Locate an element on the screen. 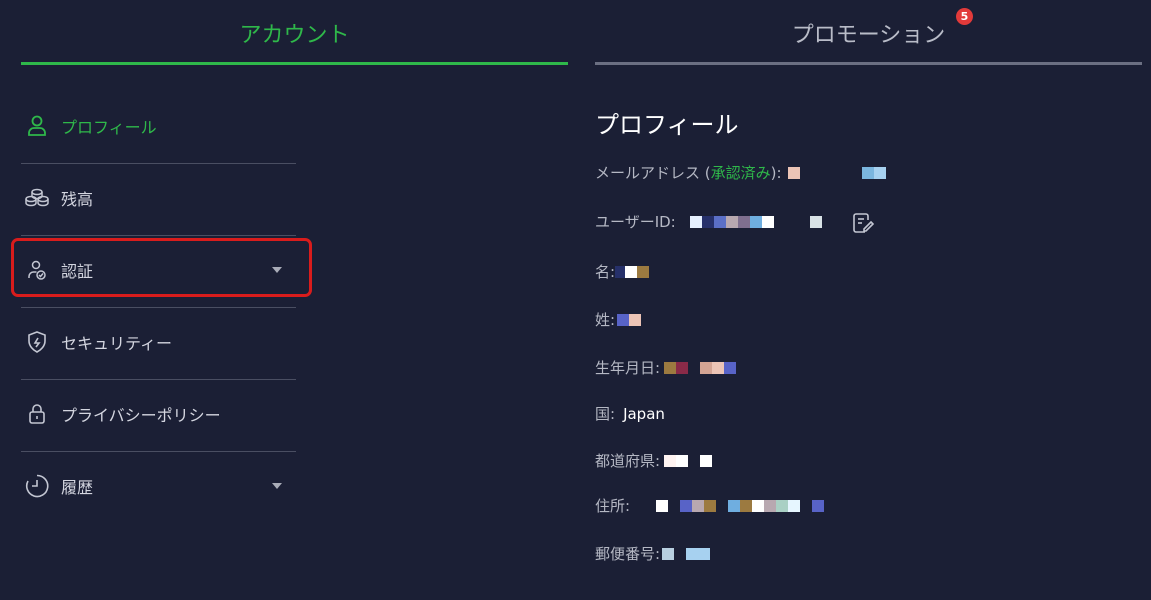 Image resolution: width=1151 pixels, height=600 pixels. lastname-label: 姓: is located at coordinates (605, 320).